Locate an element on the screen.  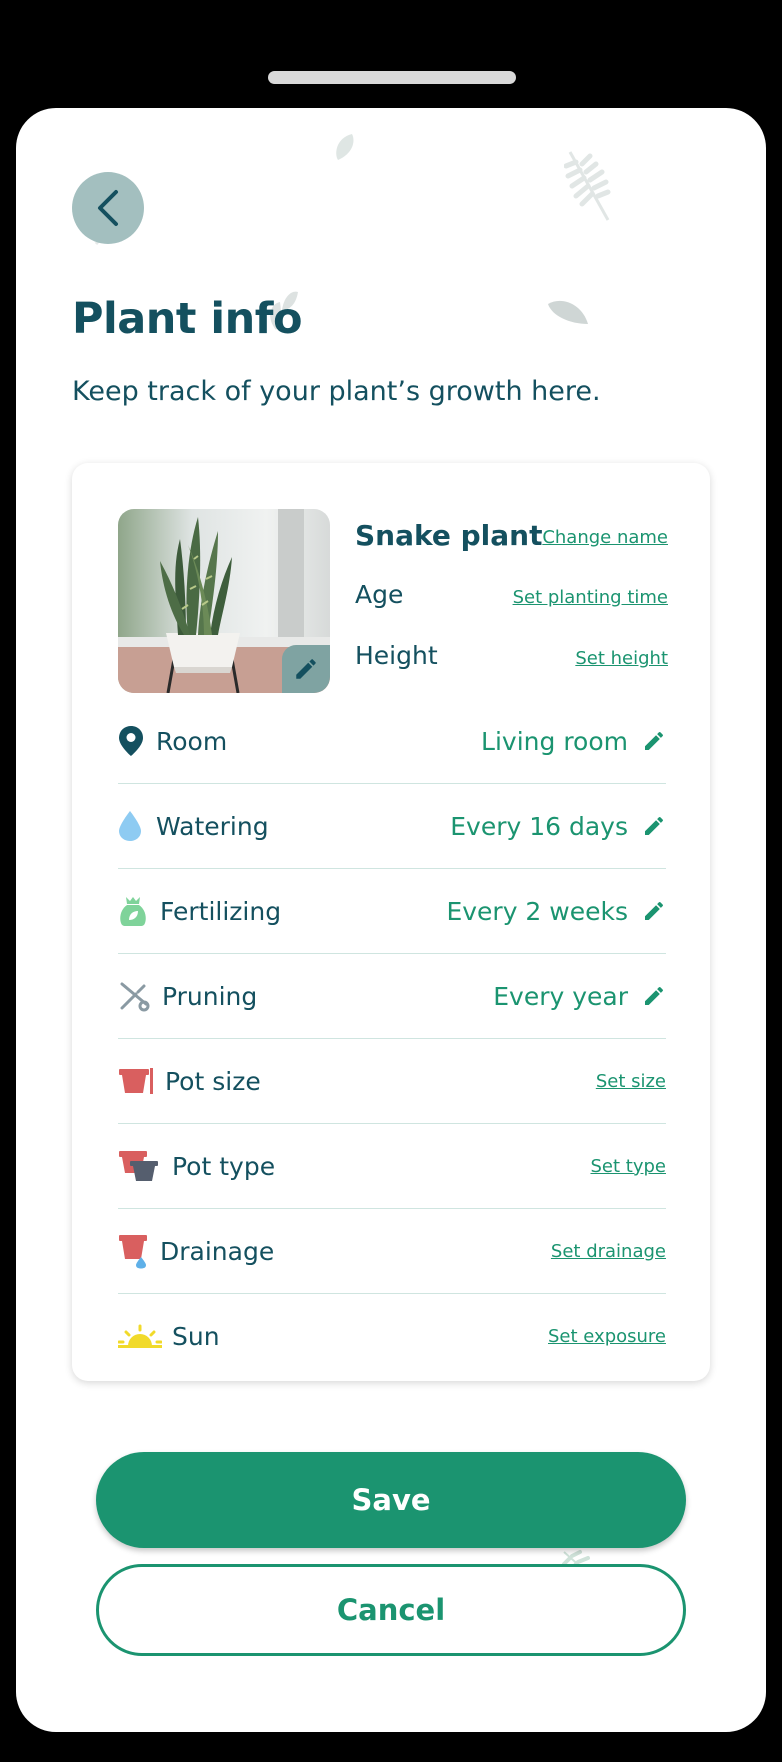
row-label: Room is located at coordinates (192, 741).